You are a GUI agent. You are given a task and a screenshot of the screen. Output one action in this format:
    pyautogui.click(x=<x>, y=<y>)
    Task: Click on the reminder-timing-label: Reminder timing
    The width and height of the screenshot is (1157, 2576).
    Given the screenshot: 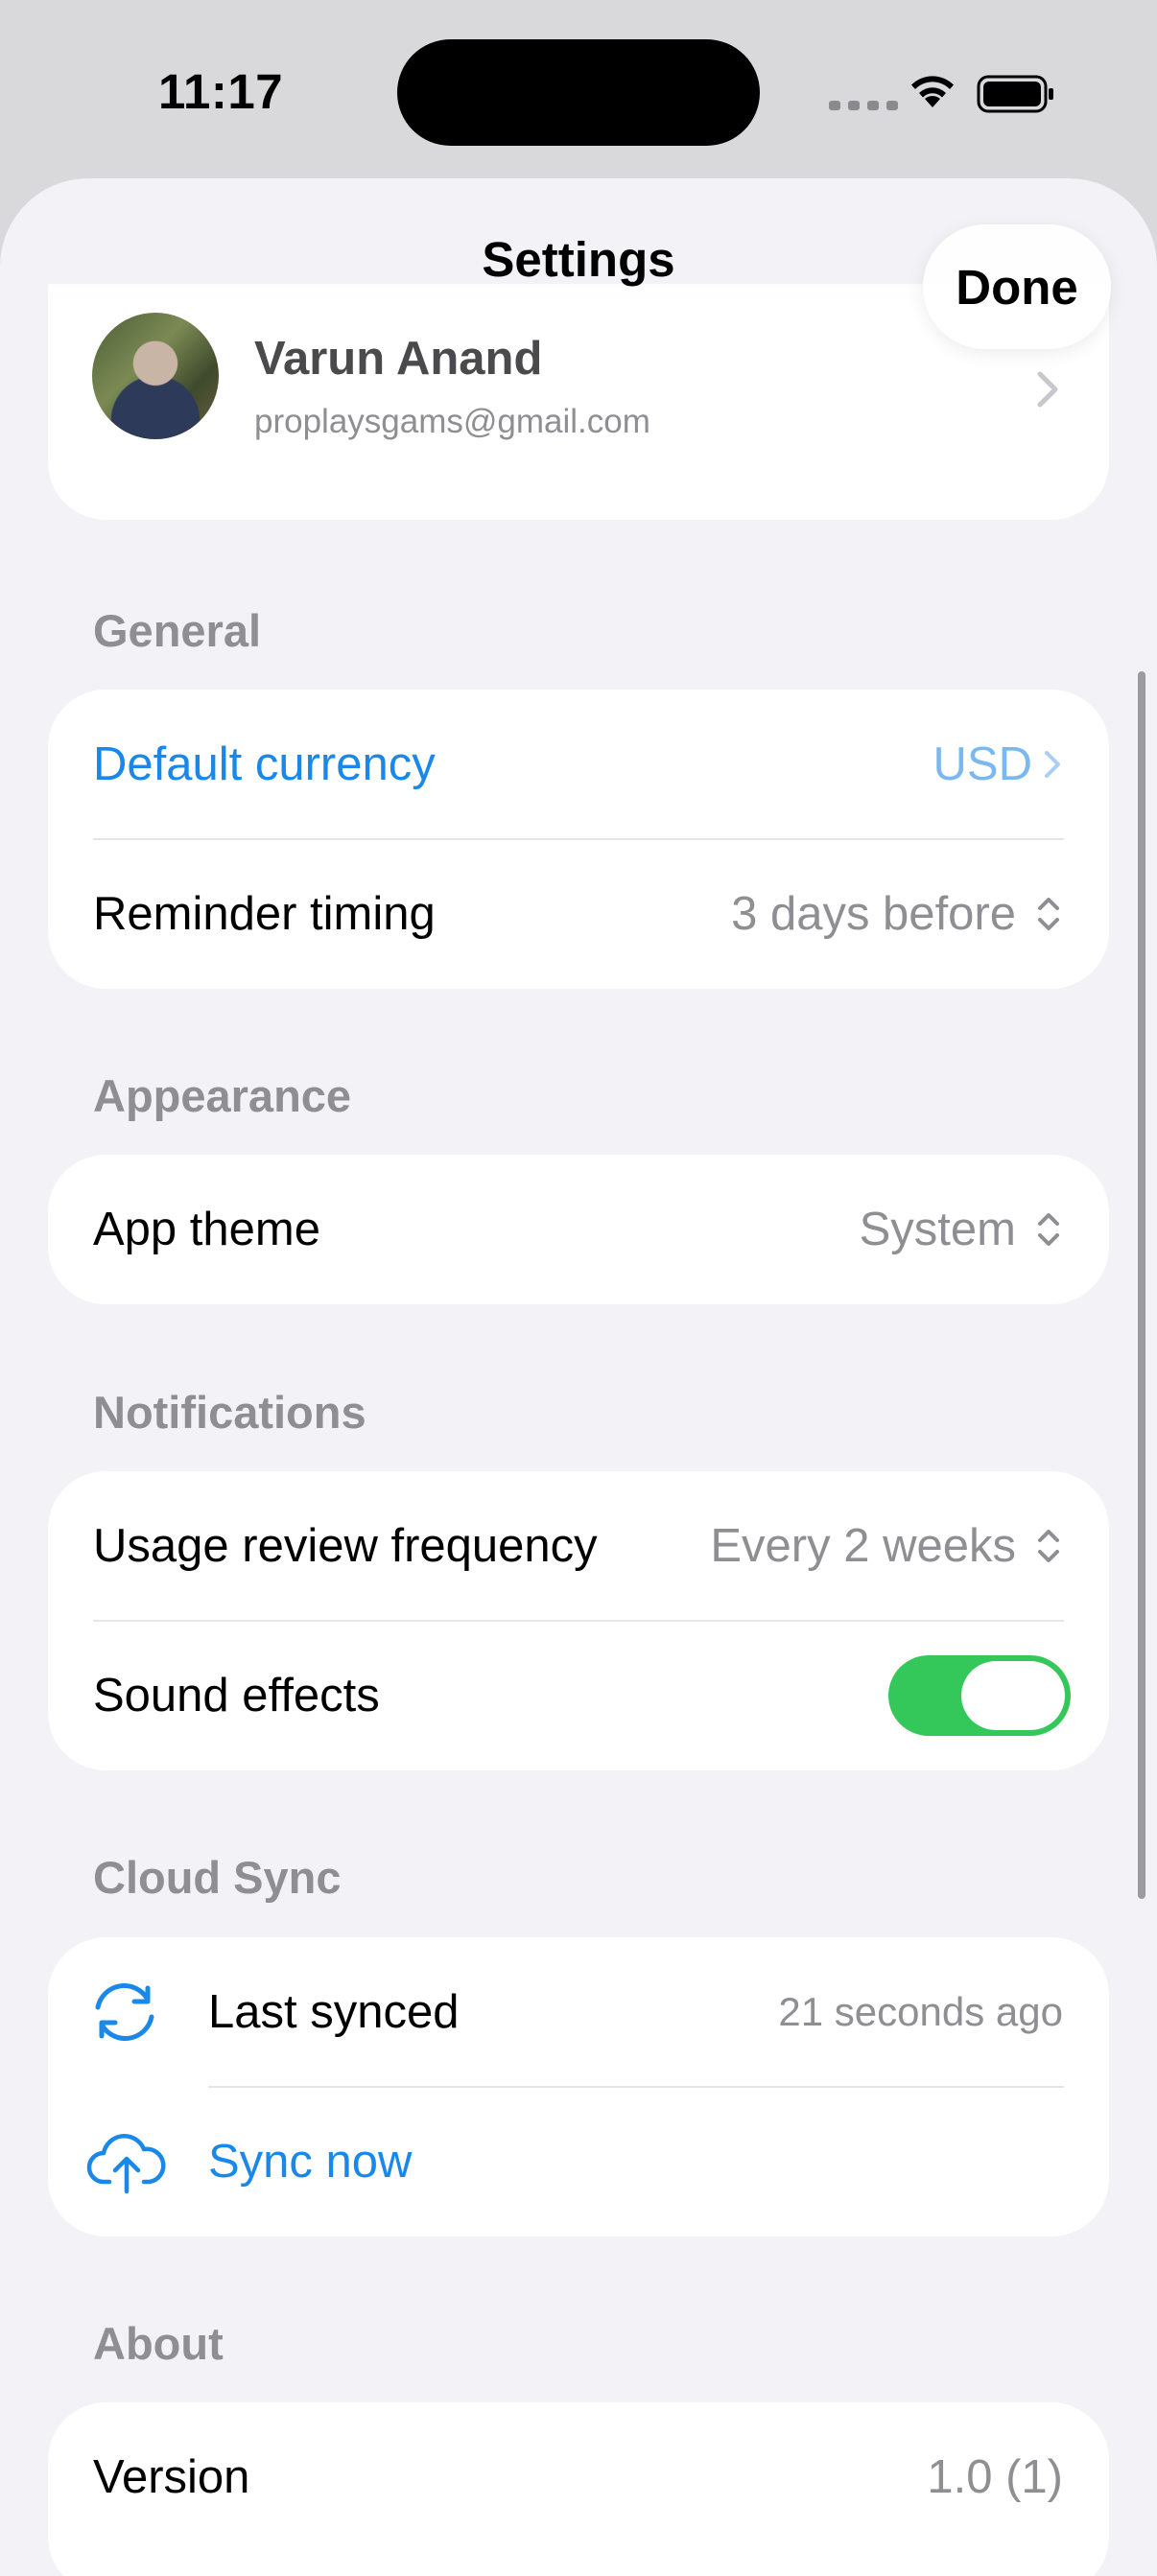 What is the action you would take?
    pyautogui.click(x=264, y=914)
    